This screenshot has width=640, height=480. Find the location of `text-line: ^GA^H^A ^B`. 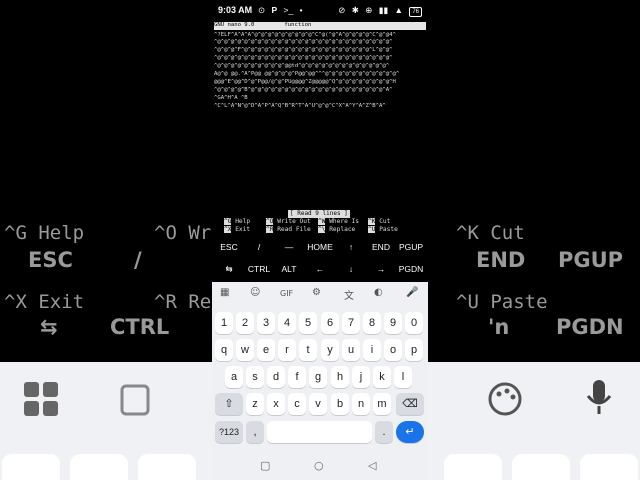

text-line: ^GA^H^A ^B is located at coordinates (320, 99).